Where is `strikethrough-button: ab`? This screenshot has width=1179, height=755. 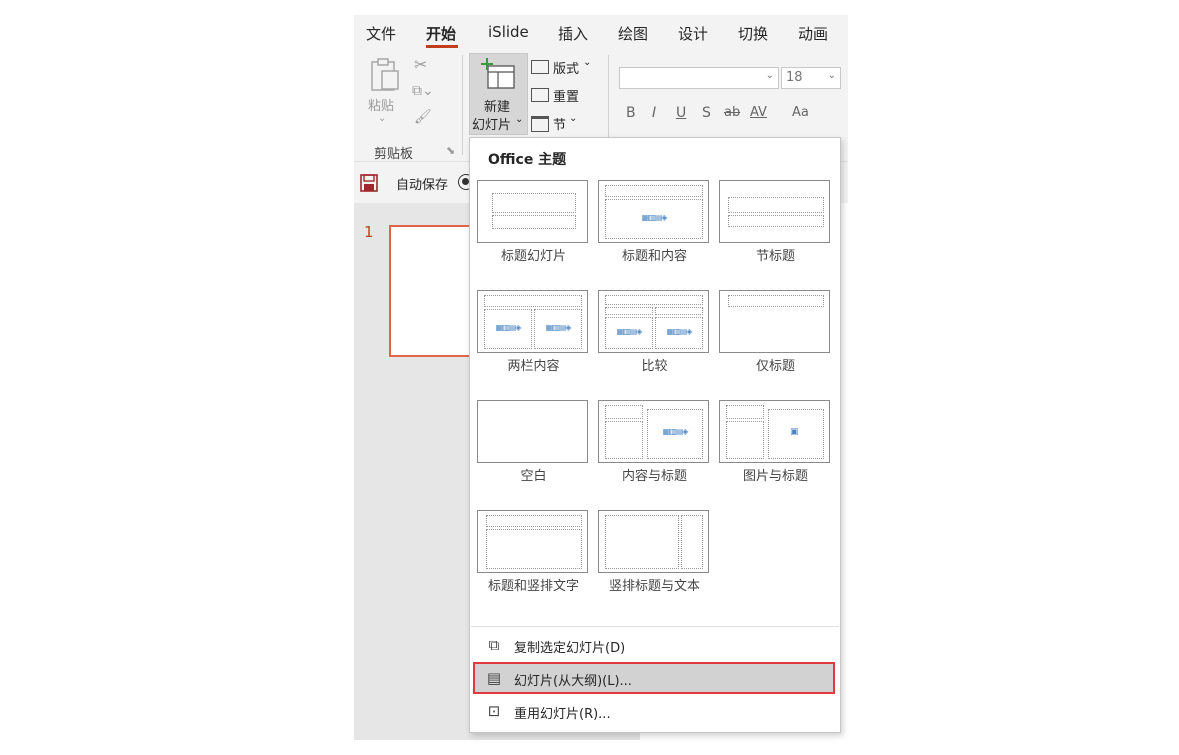
strikethrough-button: ab is located at coordinates (732, 112).